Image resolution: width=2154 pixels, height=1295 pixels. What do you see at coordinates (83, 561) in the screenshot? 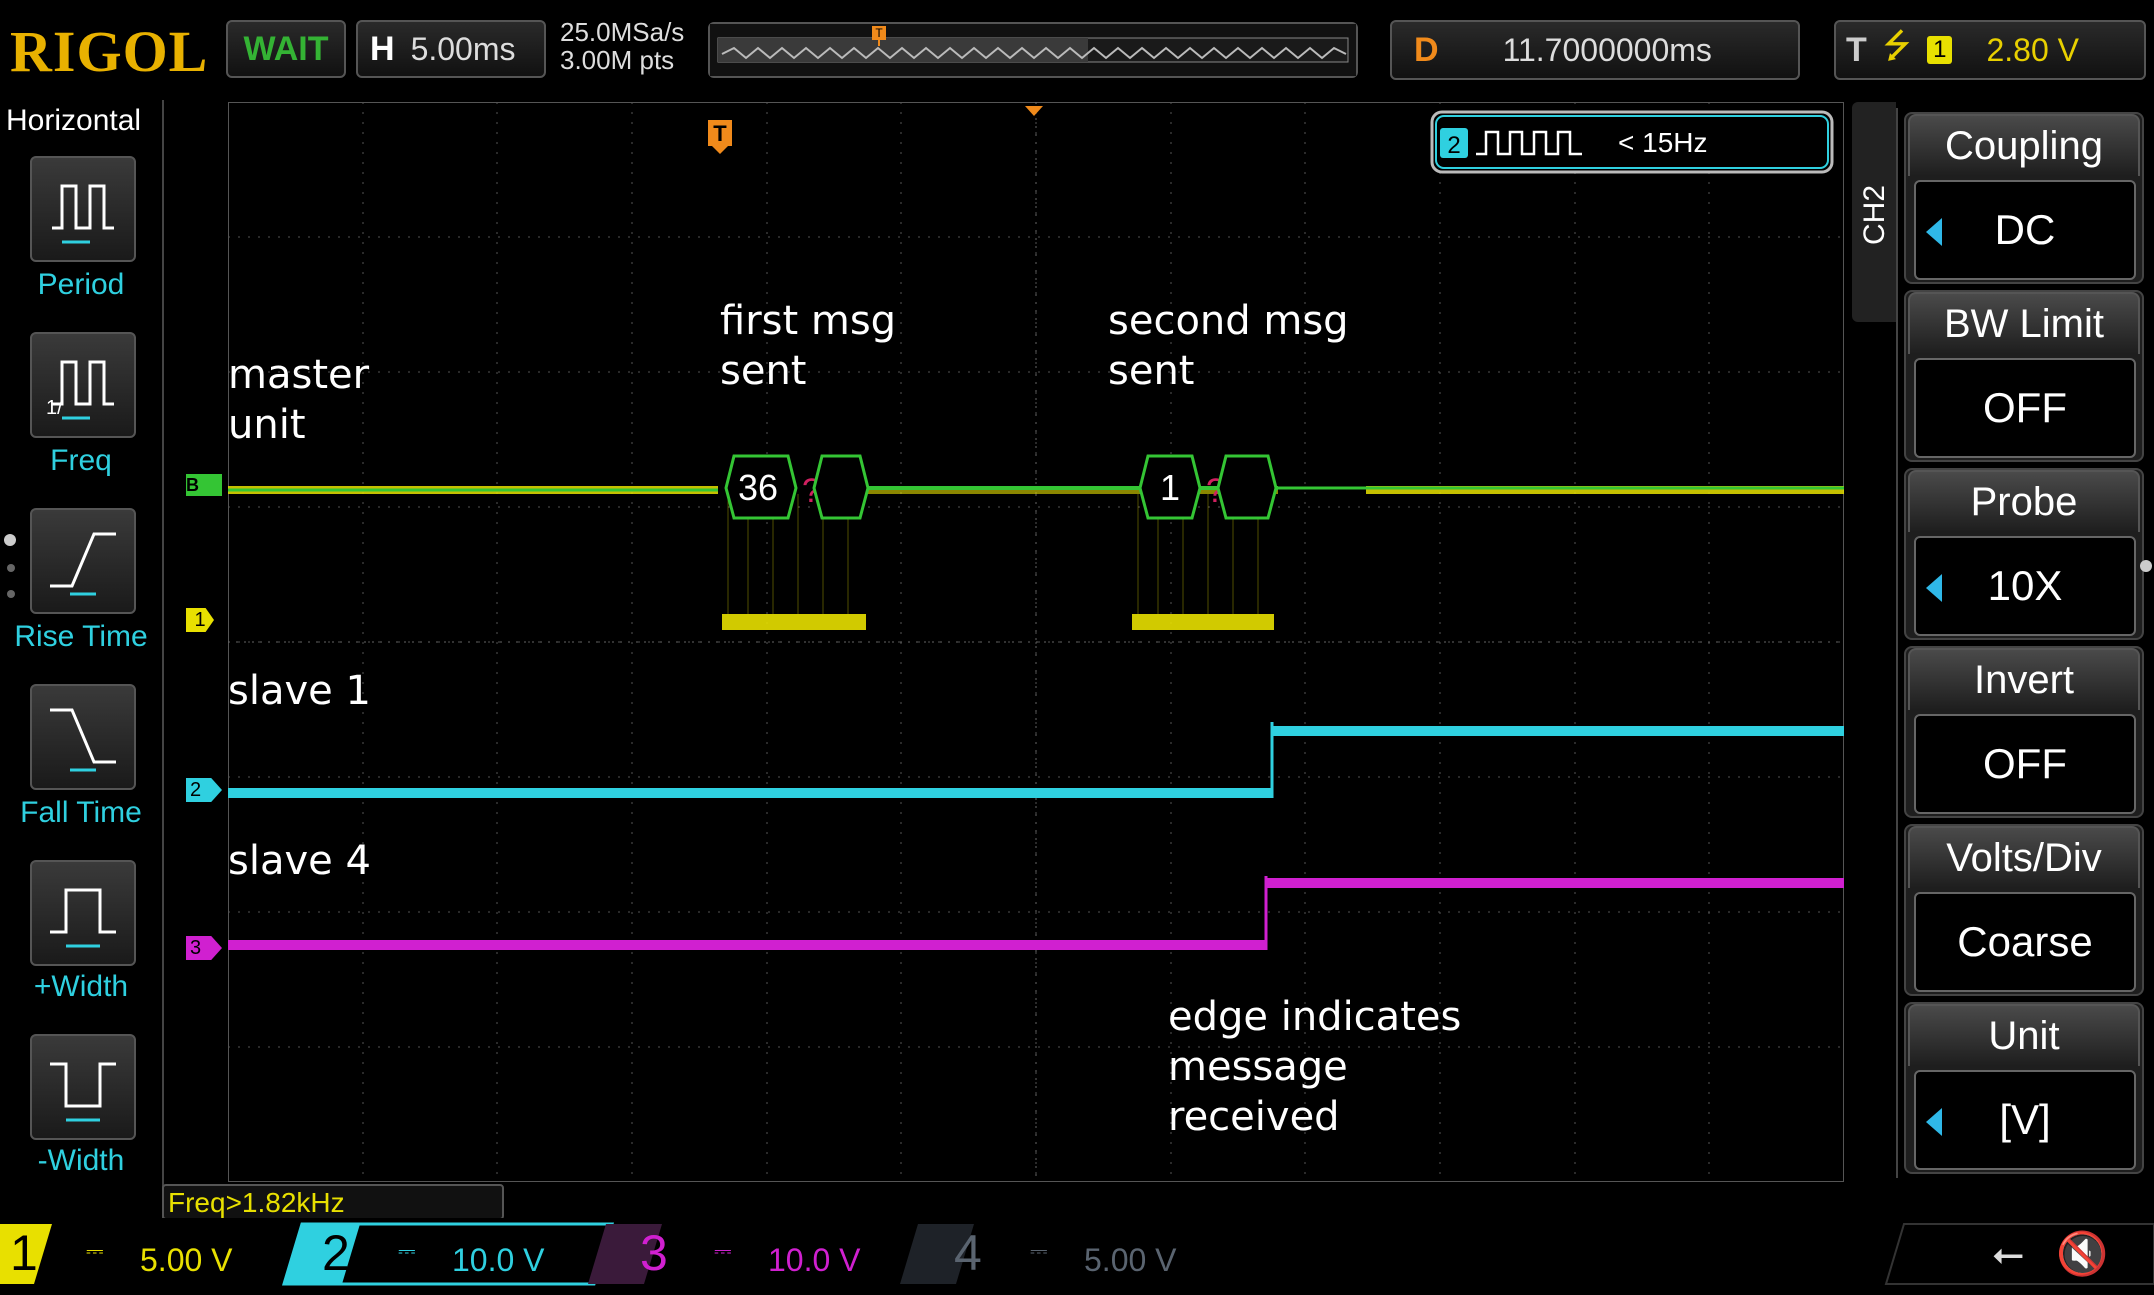
I see `measure-rise-time-button` at bounding box center [83, 561].